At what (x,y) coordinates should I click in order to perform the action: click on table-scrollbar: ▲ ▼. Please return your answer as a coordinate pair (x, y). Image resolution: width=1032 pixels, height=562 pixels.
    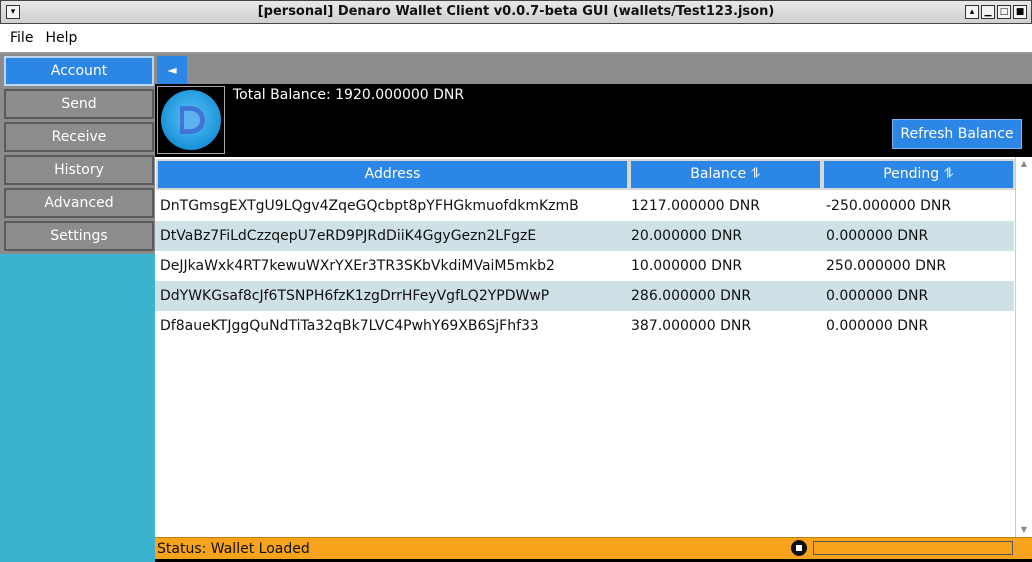
    Looking at the image, I should click on (1023, 347).